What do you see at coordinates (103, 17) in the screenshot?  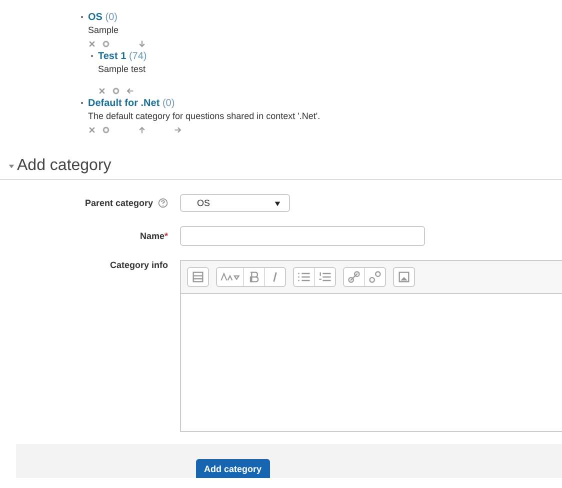 I see `category-link: OS (0)` at bounding box center [103, 17].